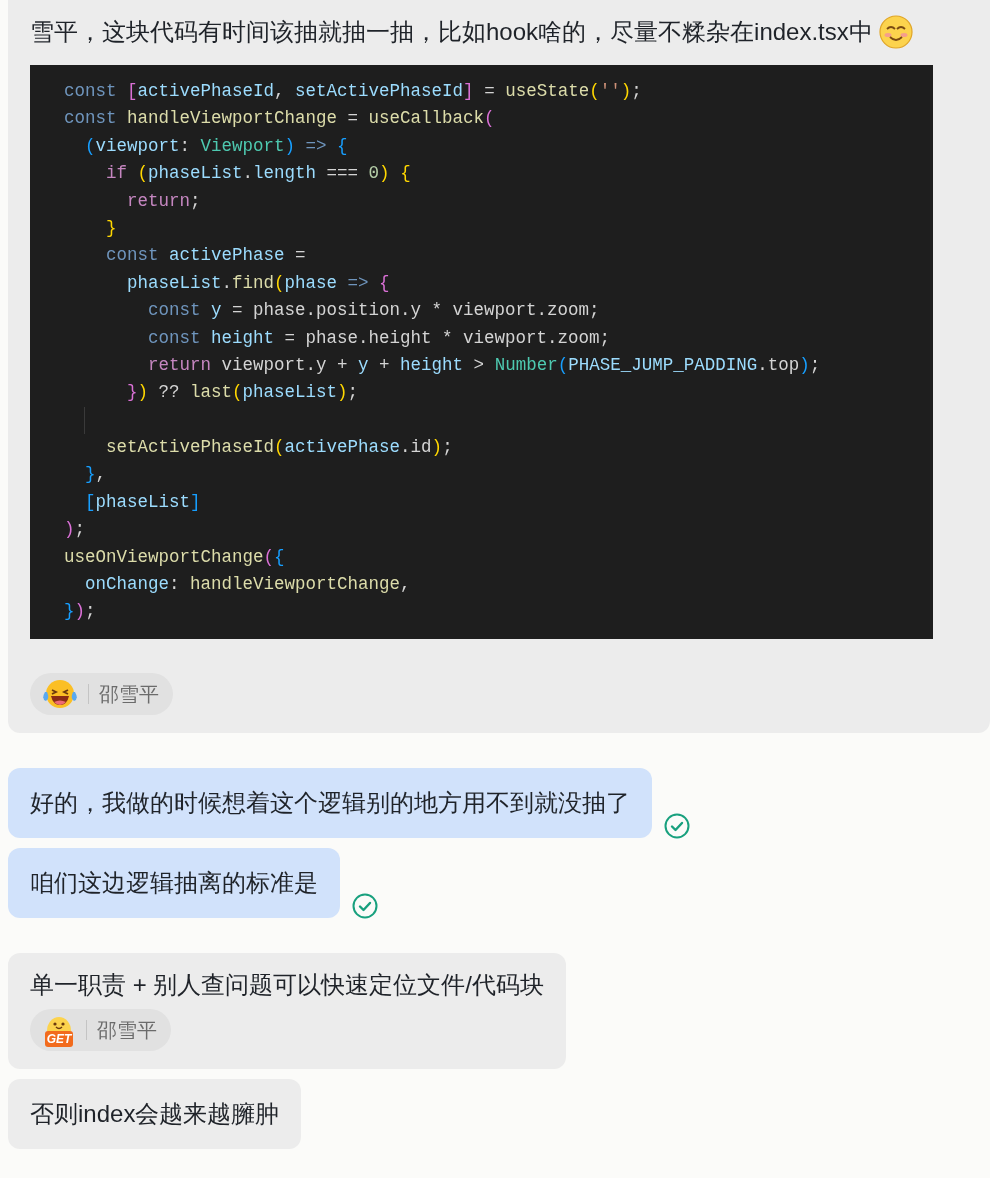 The width and height of the screenshot is (990, 1178). What do you see at coordinates (80, 612) in the screenshot?
I see `code-line: });` at bounding box center [80, 612].